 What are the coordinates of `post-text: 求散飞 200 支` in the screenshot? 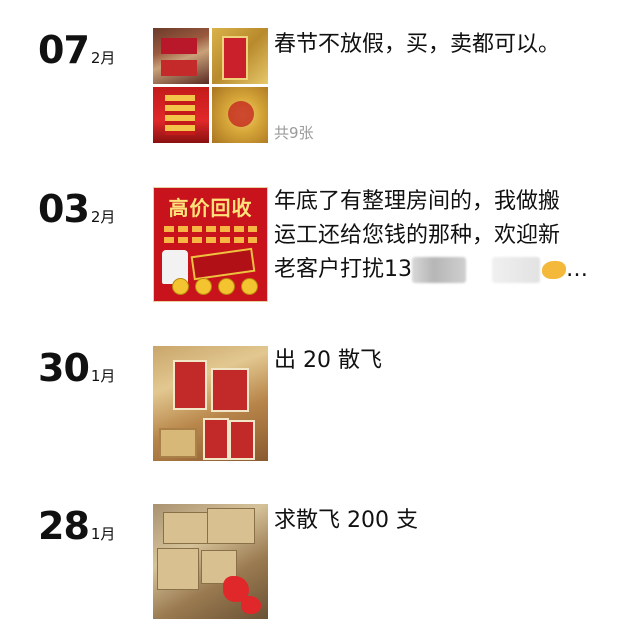 It's located at (346, 520).